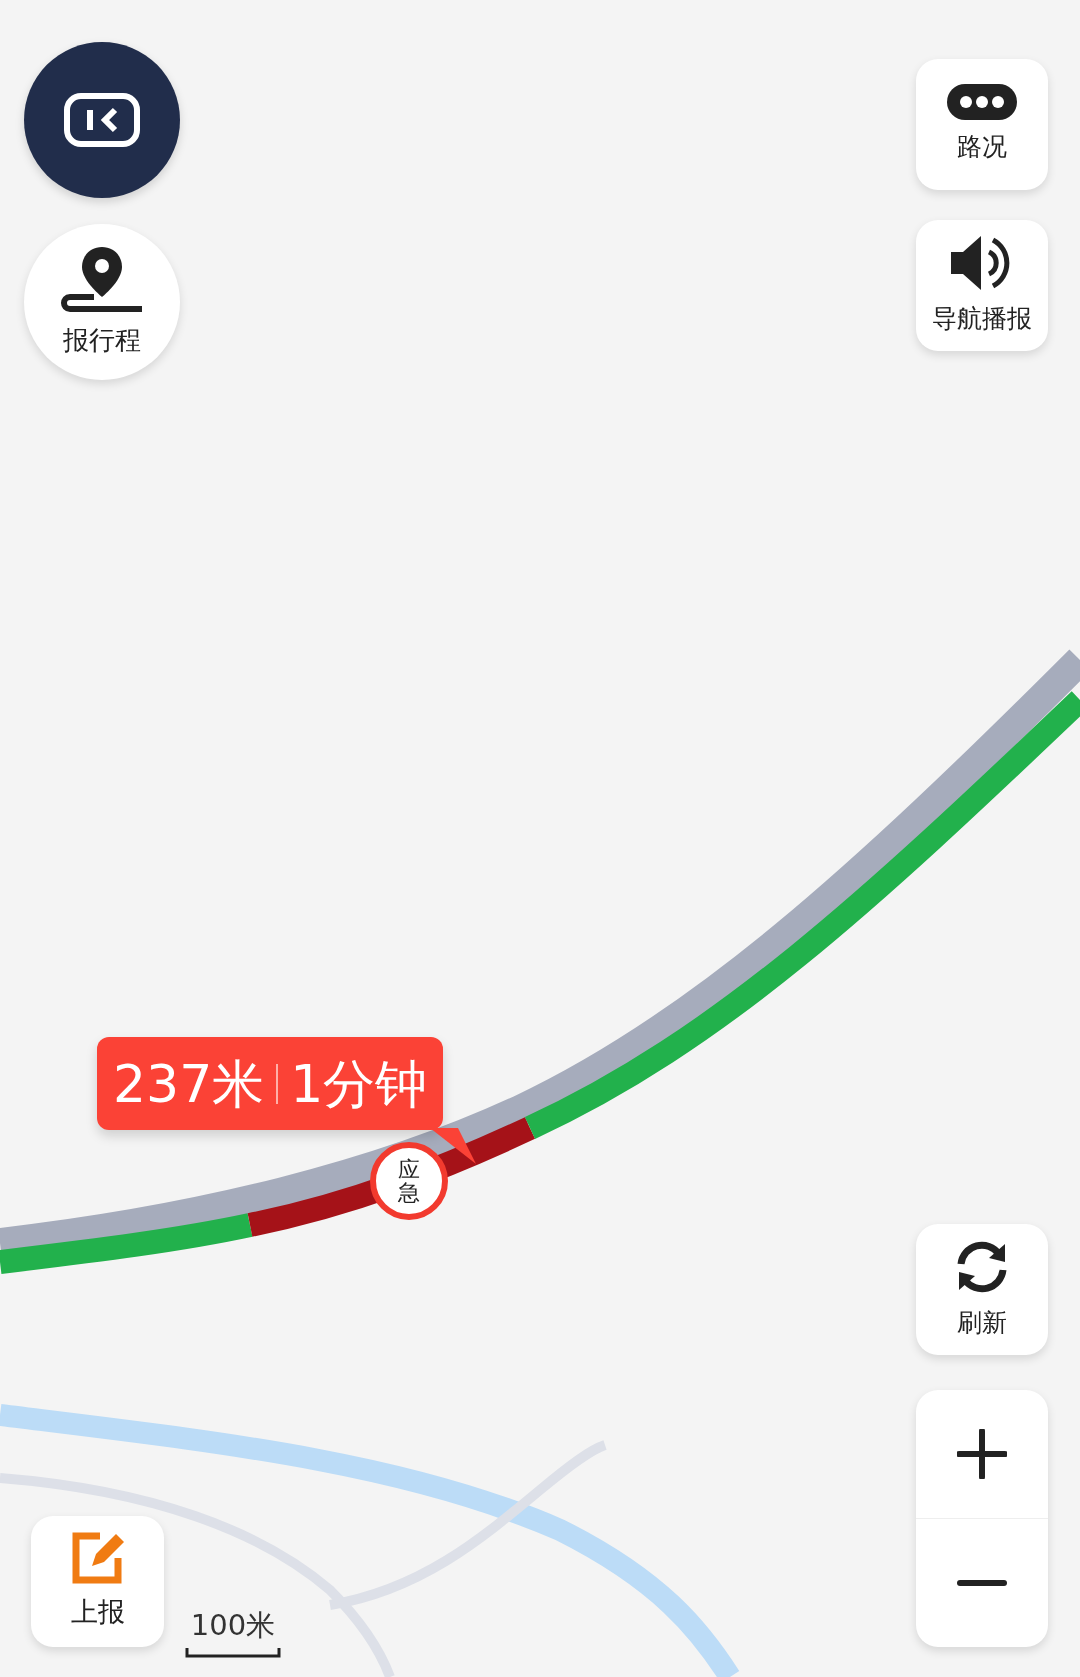  I want to click on scale-label: 100米, so click(233, 1625).